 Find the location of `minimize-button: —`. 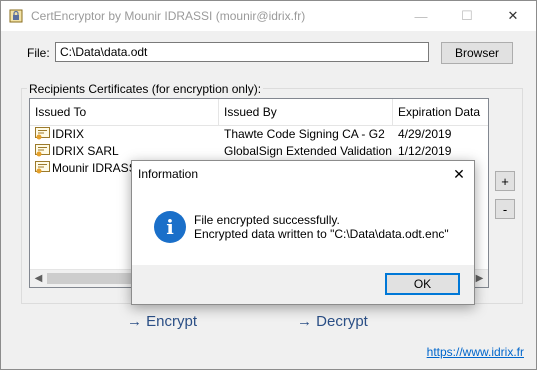

minimize-button: — is located at coordinates (421, 16).